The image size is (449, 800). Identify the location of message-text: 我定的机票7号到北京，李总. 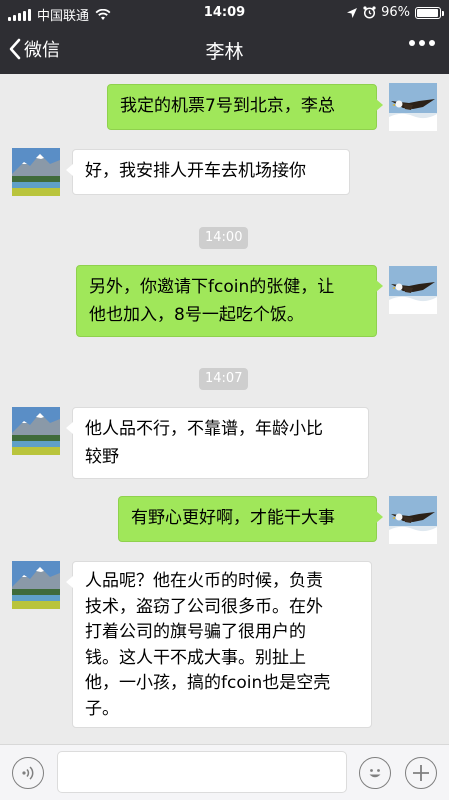
(227, 106).